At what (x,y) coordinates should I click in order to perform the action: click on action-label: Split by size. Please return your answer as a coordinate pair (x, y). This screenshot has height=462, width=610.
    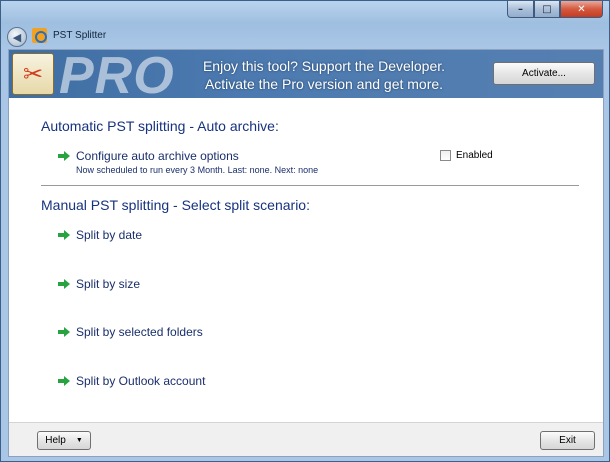
    Looking at the image, I should click on (108, 284).